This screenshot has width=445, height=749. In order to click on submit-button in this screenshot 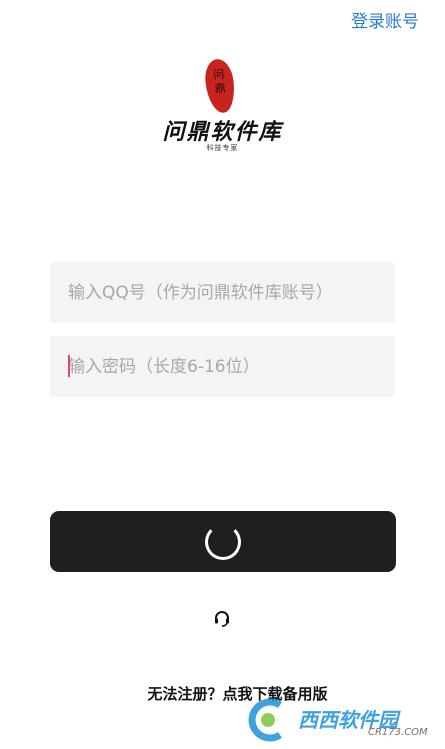, I will do `click(223, 541)`.